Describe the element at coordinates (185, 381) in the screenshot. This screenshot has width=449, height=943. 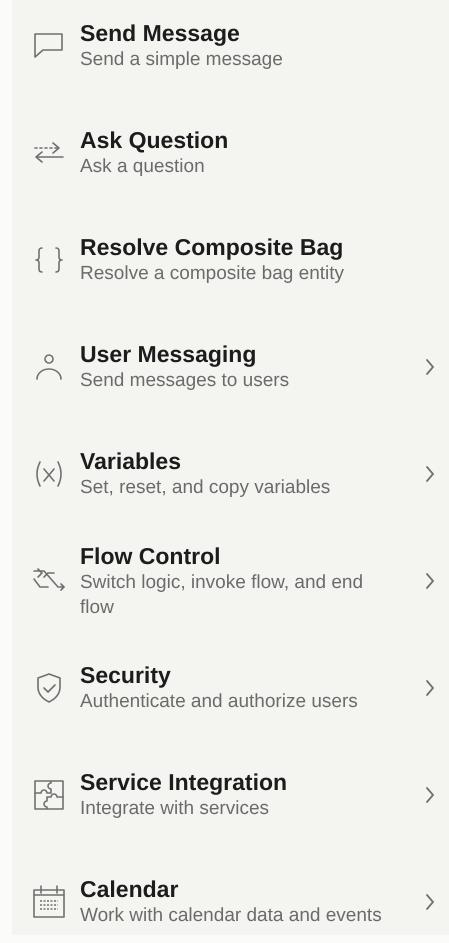
I see `item-description: Send messages to users` at that location.